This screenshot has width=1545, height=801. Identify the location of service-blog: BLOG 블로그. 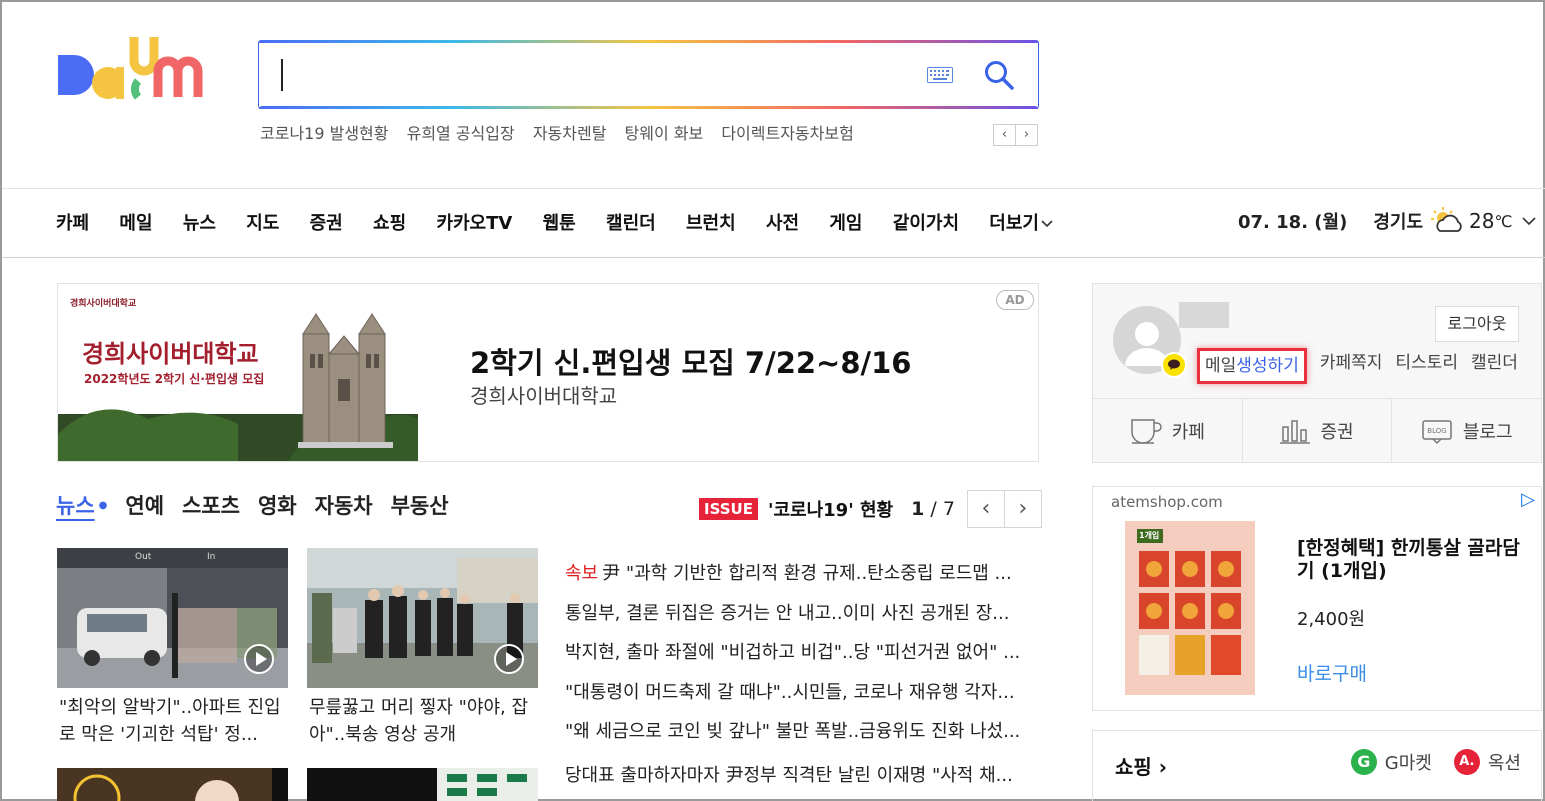
(1466, 430).